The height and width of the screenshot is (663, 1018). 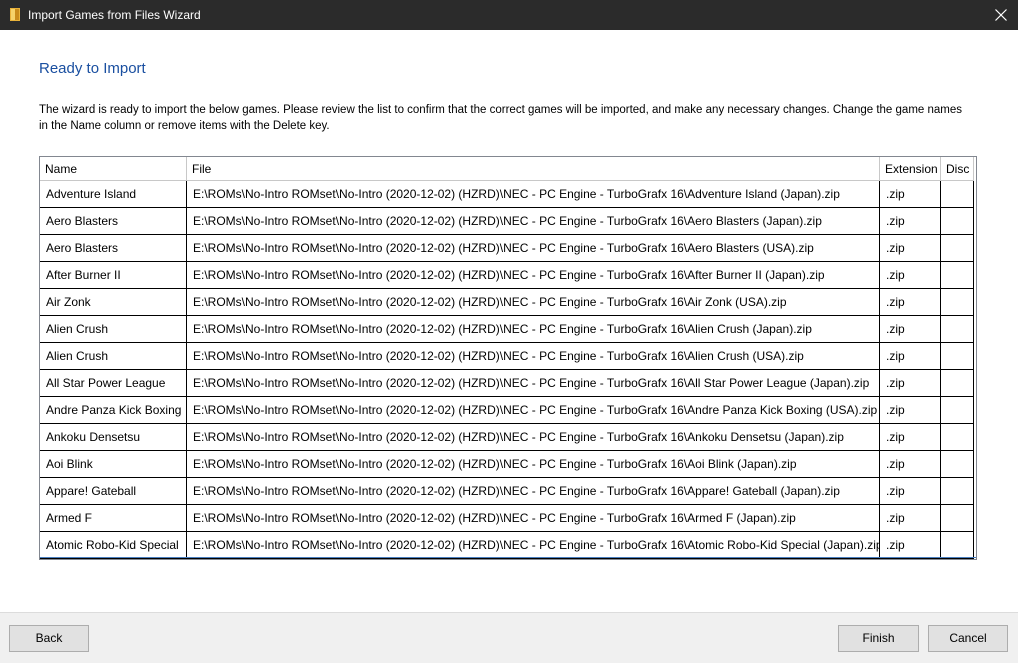 What do you see at coordinates (878, 638) in the screenshot?
I see `finish-button: Finish` at bounding box center [878, 638].